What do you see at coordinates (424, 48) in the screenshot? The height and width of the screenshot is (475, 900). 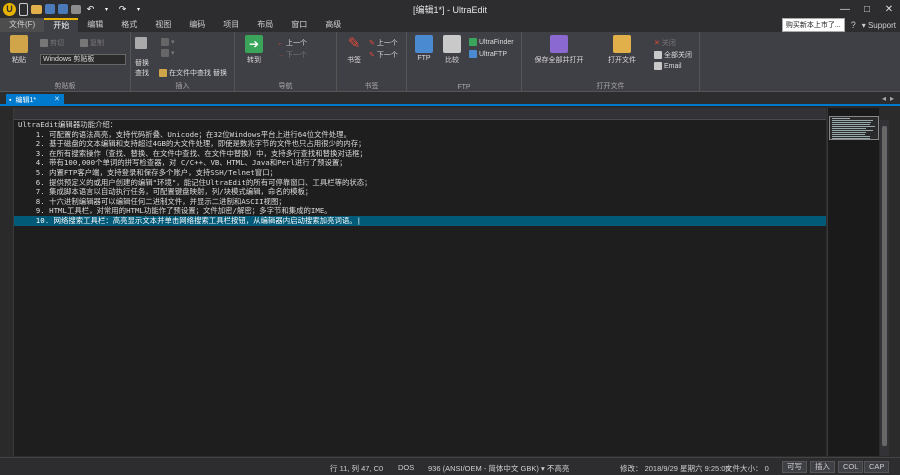 I see `ftp-button: FTP` at bounding box center [424, 48].